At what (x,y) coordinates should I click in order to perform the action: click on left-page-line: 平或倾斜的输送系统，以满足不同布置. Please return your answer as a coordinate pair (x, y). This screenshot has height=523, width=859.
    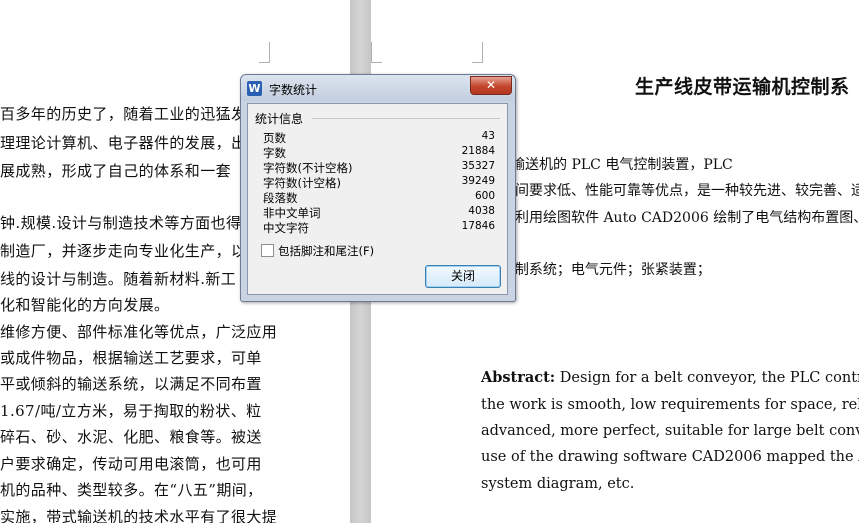
    Looking at the image, I should click on (131, 384).